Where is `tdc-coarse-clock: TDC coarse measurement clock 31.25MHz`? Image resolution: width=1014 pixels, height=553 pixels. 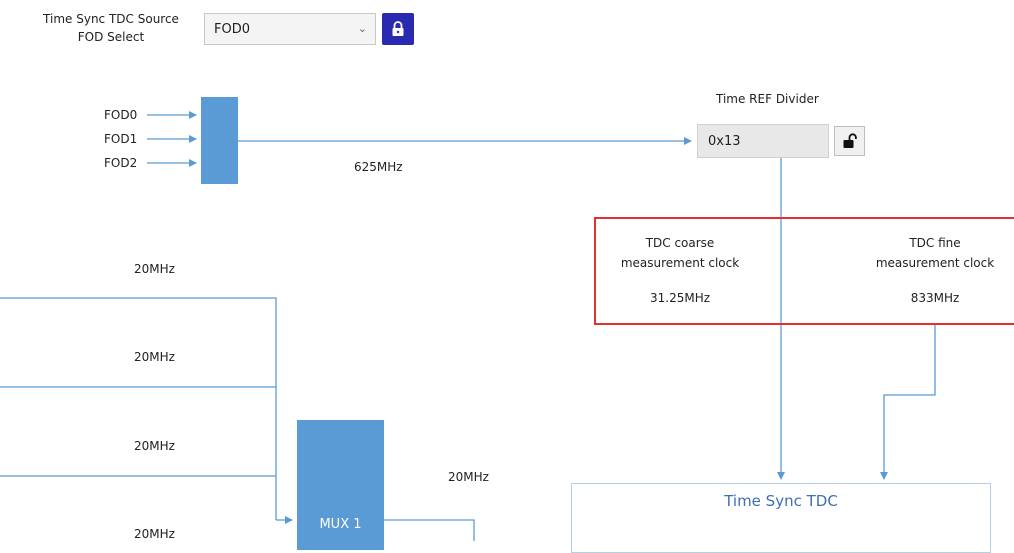 tdc-coarse-clock: TDC coarse measurement clock 31.25MHz is located at coordinates (680, 270).